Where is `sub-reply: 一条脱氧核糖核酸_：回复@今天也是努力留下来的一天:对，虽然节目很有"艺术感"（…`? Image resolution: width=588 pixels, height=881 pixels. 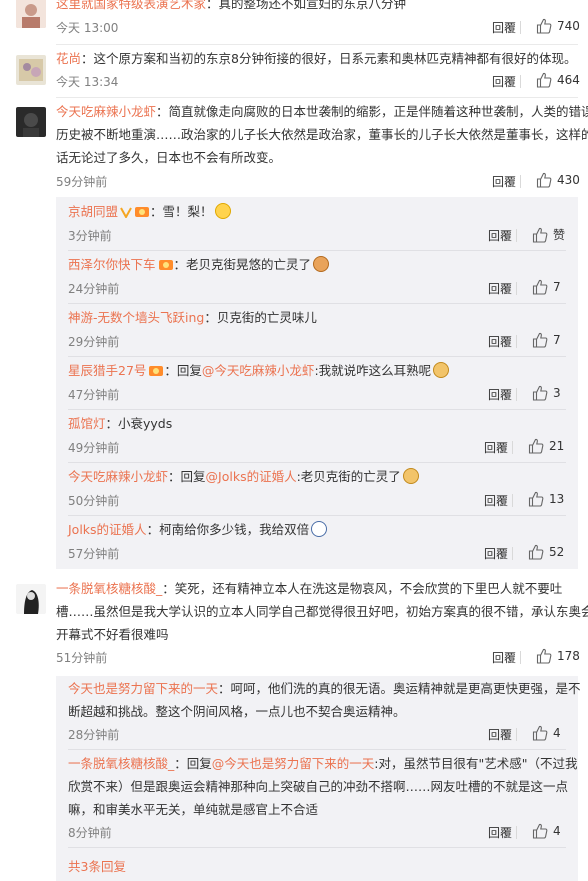 sub-reply: 一条脱氧核糖核酸_：回复@今天也是努力留下来的一天:对，虽然节目很有"艺术感"（… is located at coordinates (323, 764).